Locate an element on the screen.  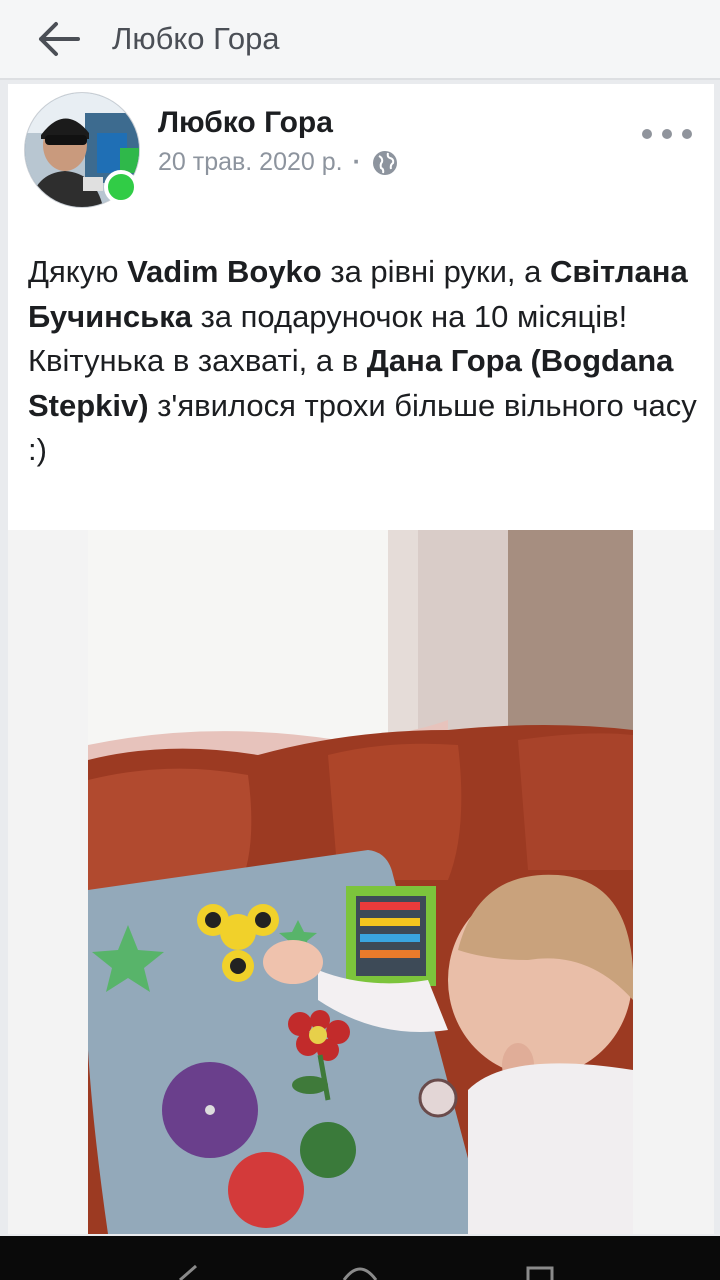
more-horizontal-icon is located at coordinates (647, 134).